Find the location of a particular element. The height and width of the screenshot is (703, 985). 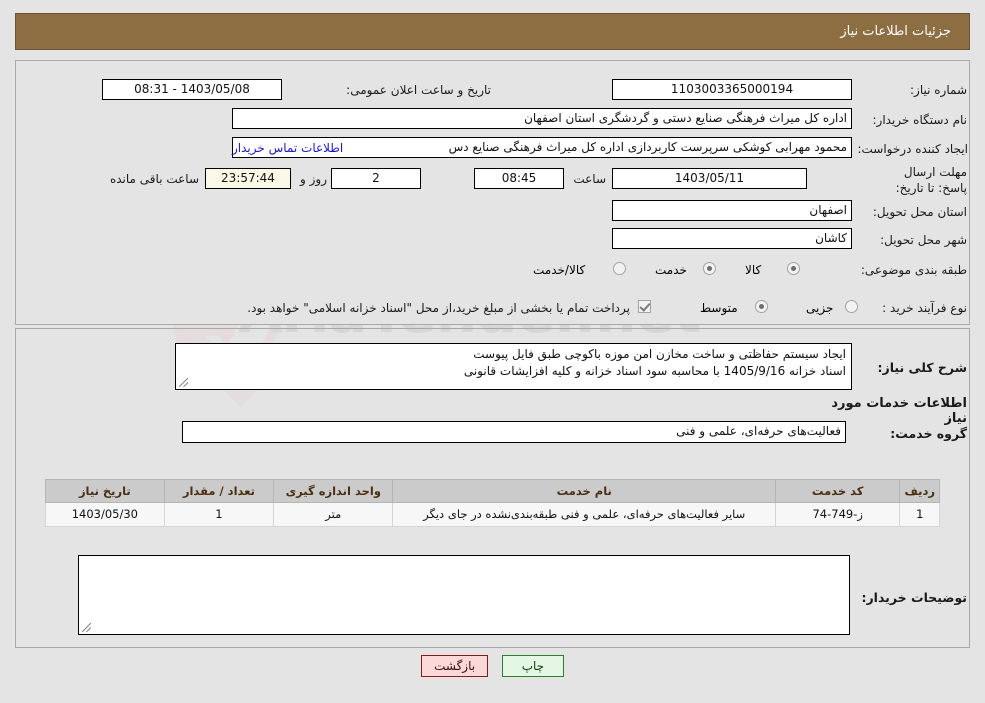

col-date: تاریخ نیاز is located at coordinates (105, 491).